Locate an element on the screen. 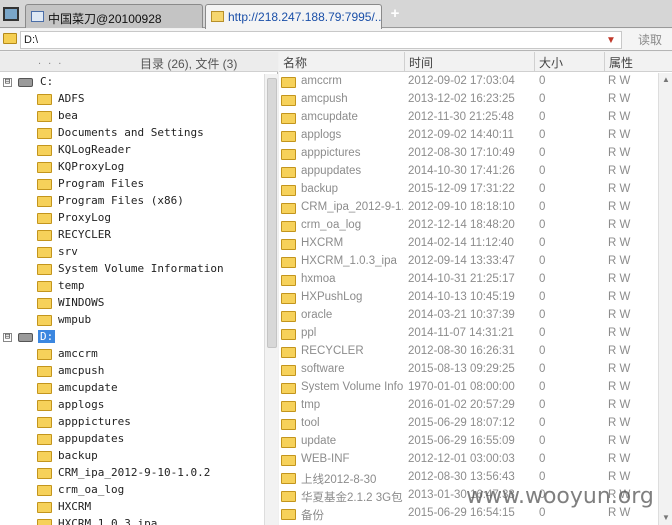 The width and height of the screenshot is (672, 525). tree-folder-item: bea is located at coordinates (132, 116).